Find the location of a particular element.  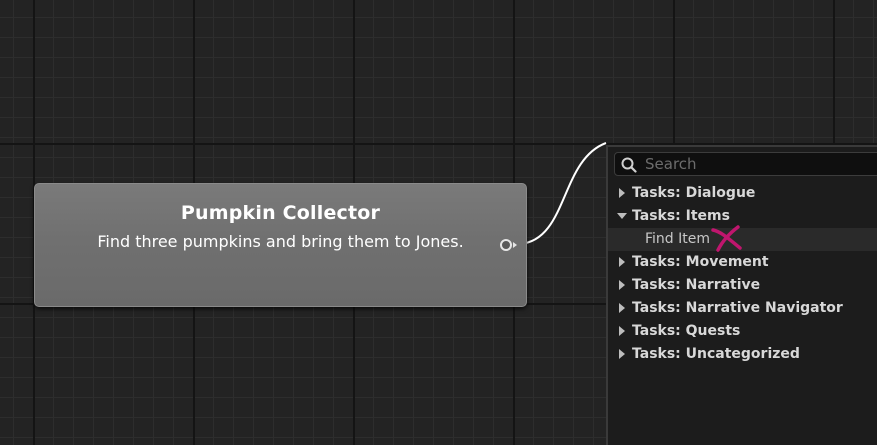

category-tasks-quests: Tasks: Quests is located at coordinates (742, 331).